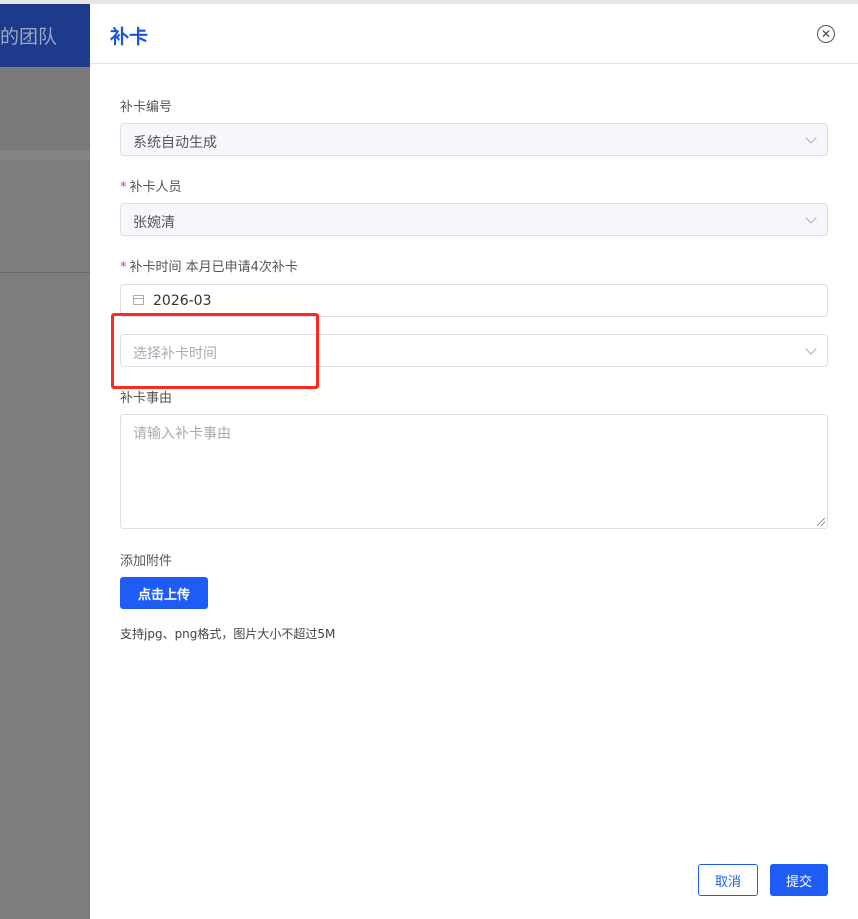 This screenshot has height=919, width=858. I want to click on upload-hint: 支持jpg、png格式，图片大小不超过5M, so click(228, 634).